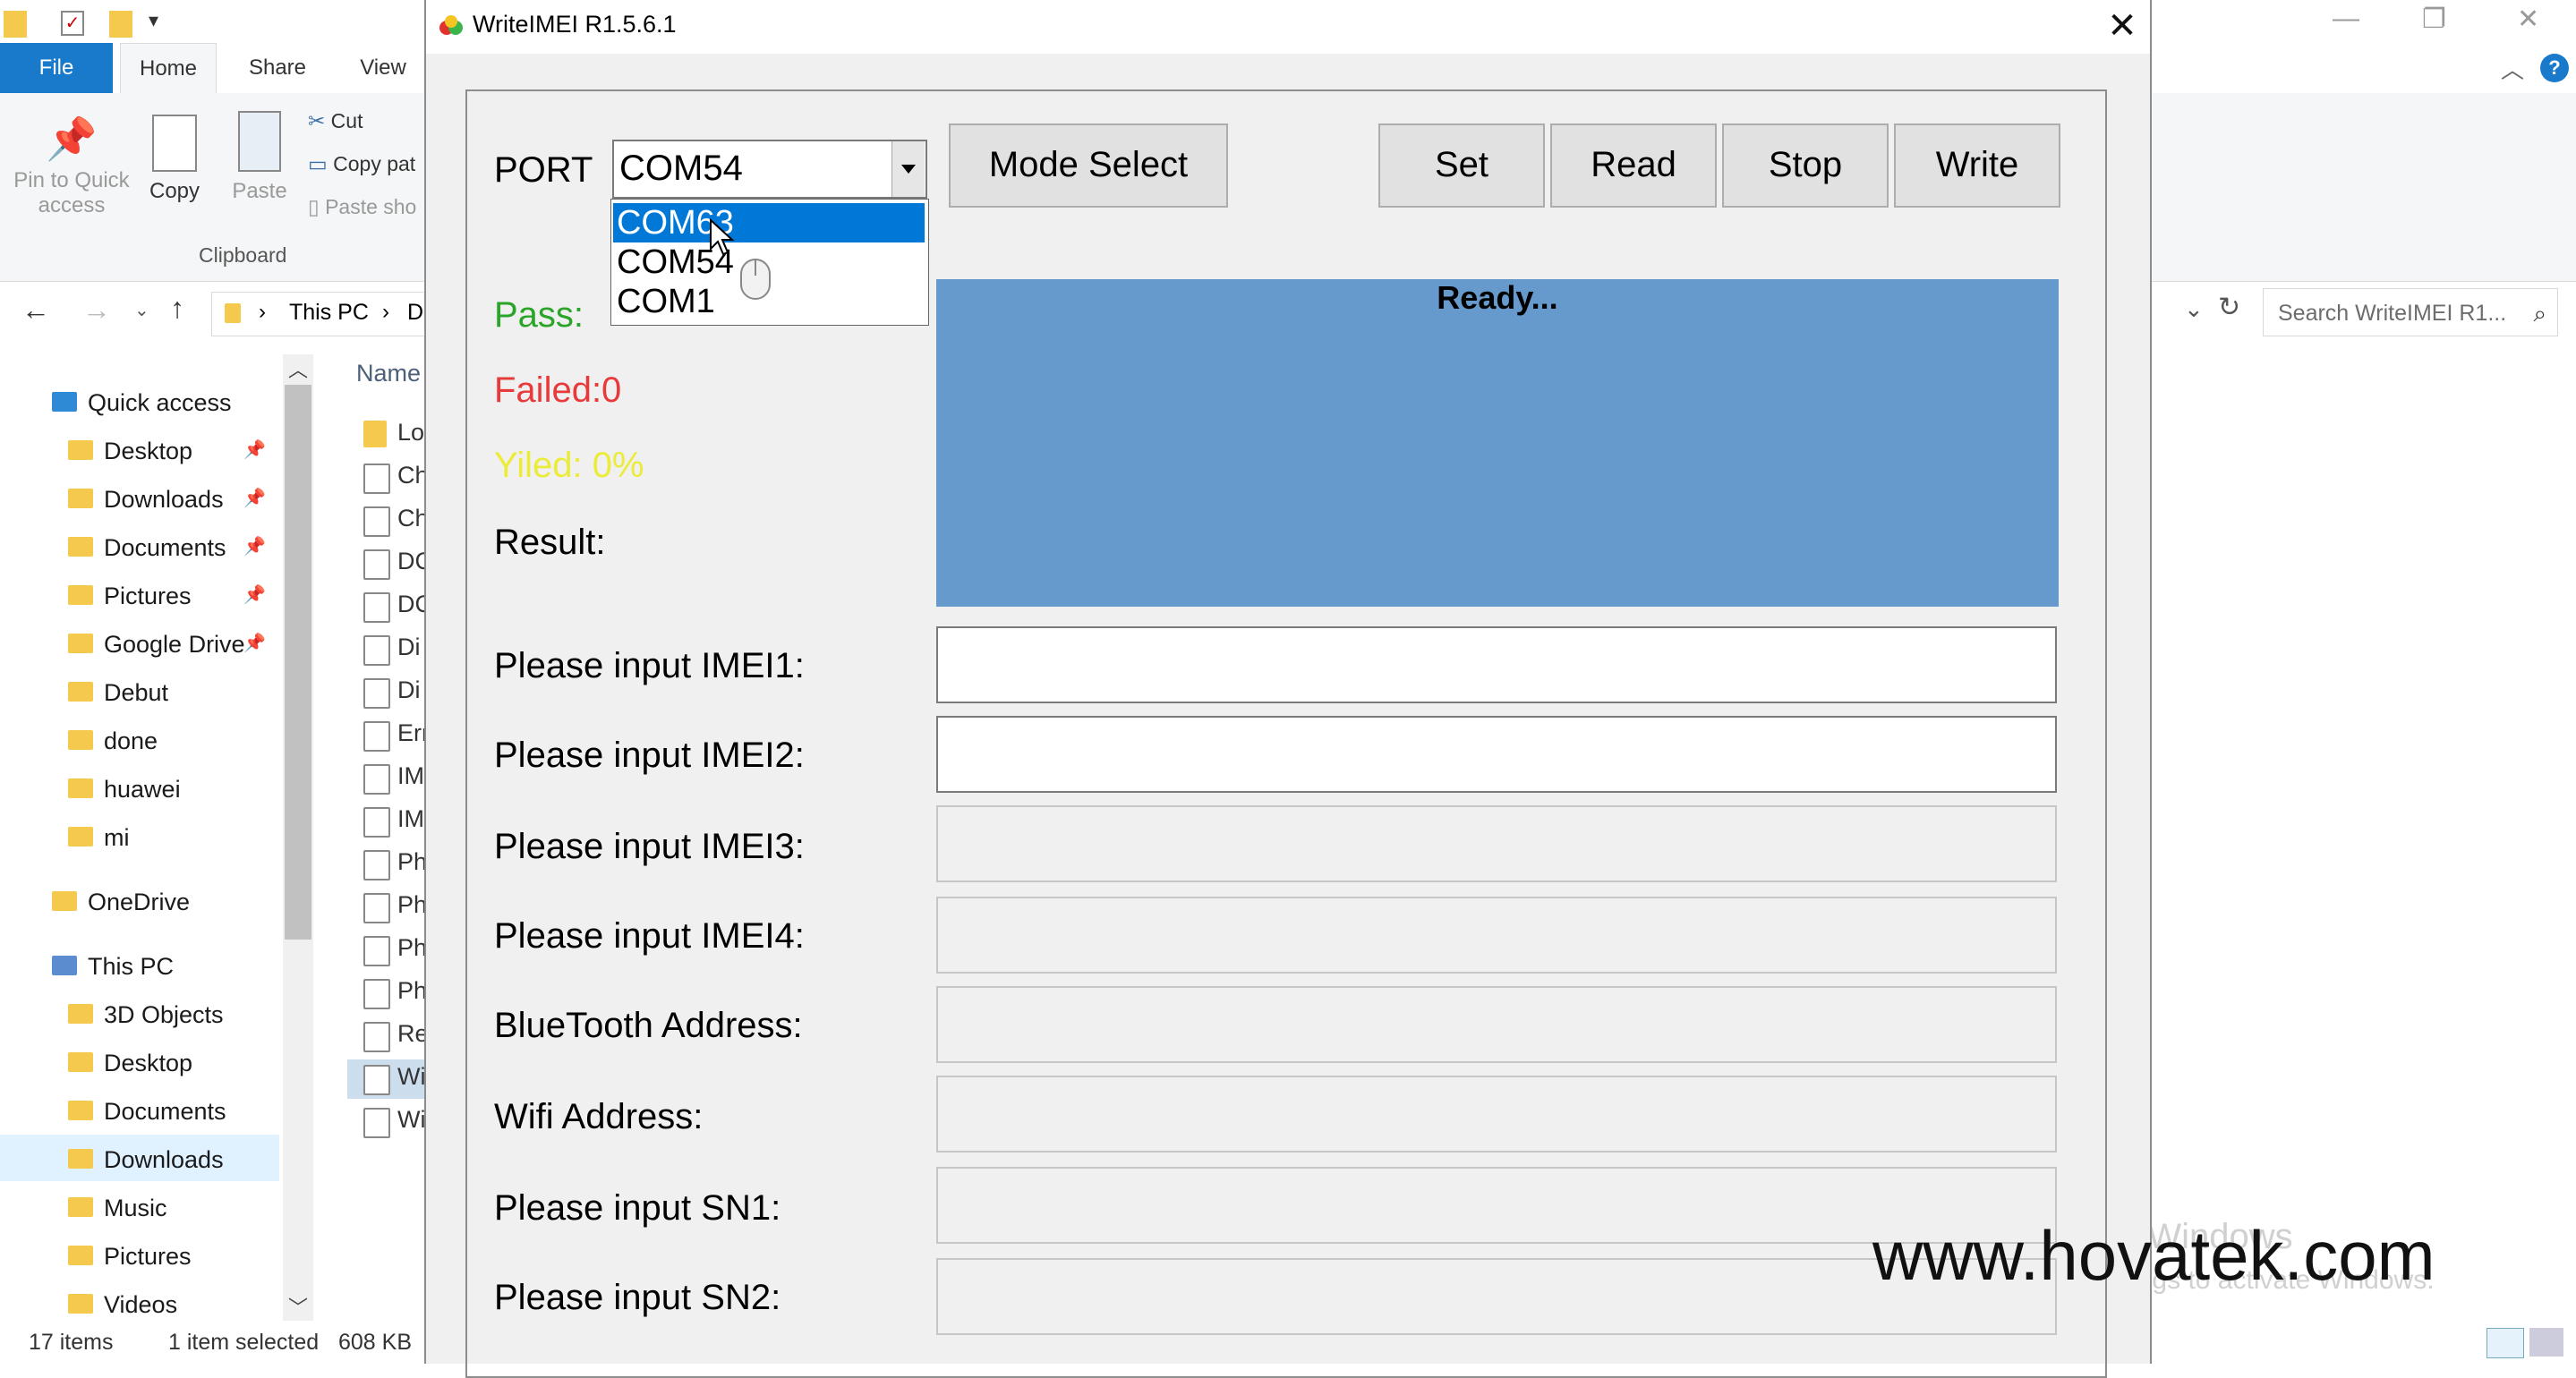 The image size is (2576, 1378). What do you see at coordinates (2512, 69) in the screenshot?
I see `collapse-ribbon-icon: ︿` at bounding box center [2512, 69].